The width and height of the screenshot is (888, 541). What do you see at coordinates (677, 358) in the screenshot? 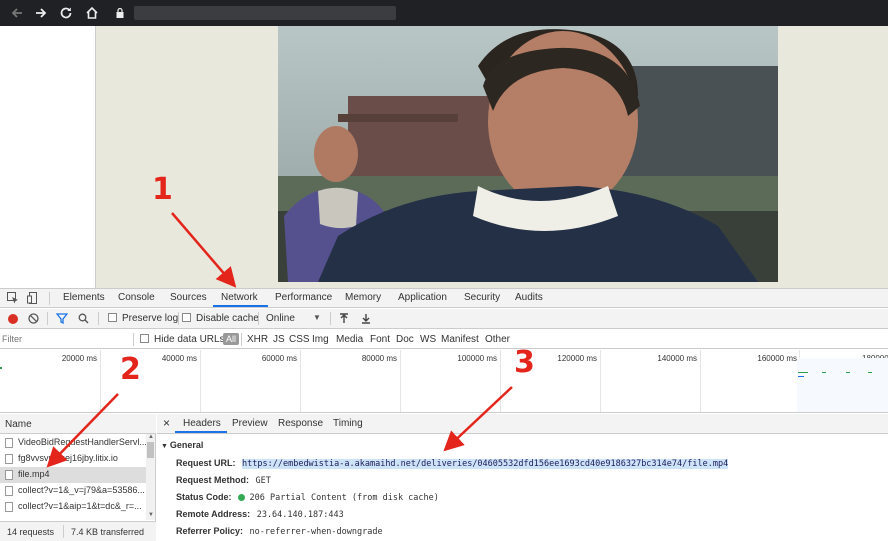
I see `timeline-tick: 140000 ms` at bounding box center [677, 358].